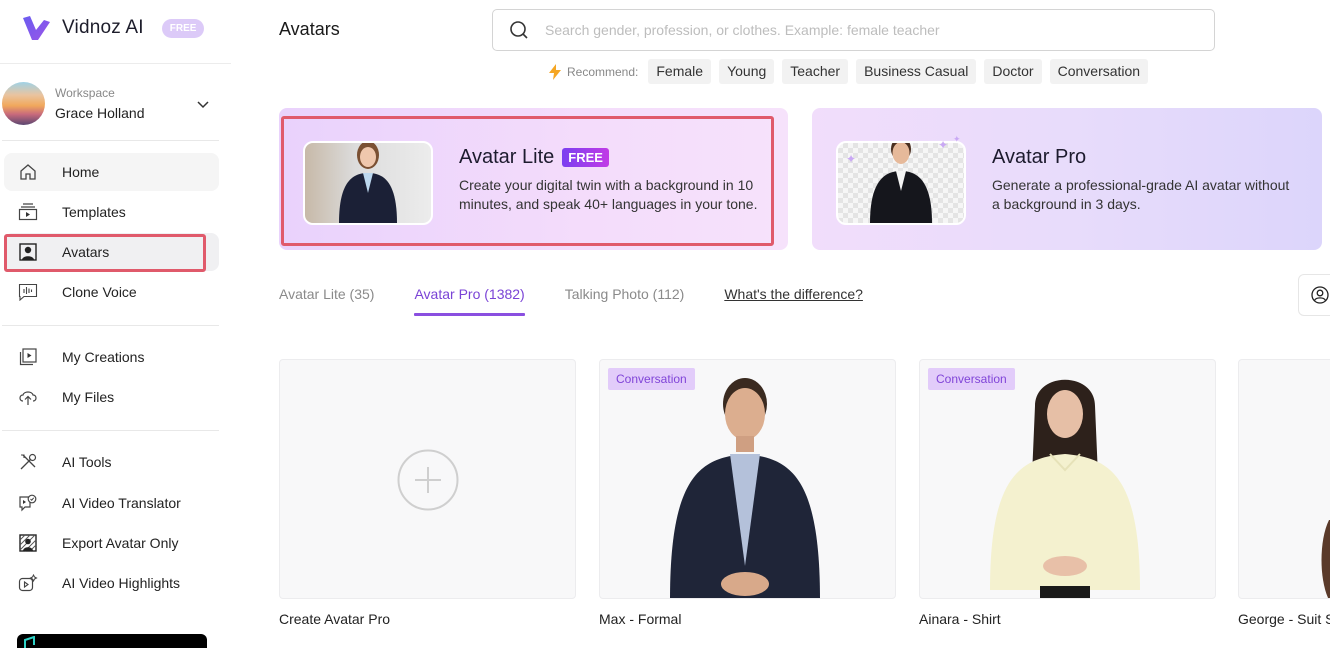 The height and width of the screenshot is (648, 1330). Describe the element at coordinates (625, 301) in the screenshot. I see `tab-talking-photo: Talking Photo (112)` at that location.